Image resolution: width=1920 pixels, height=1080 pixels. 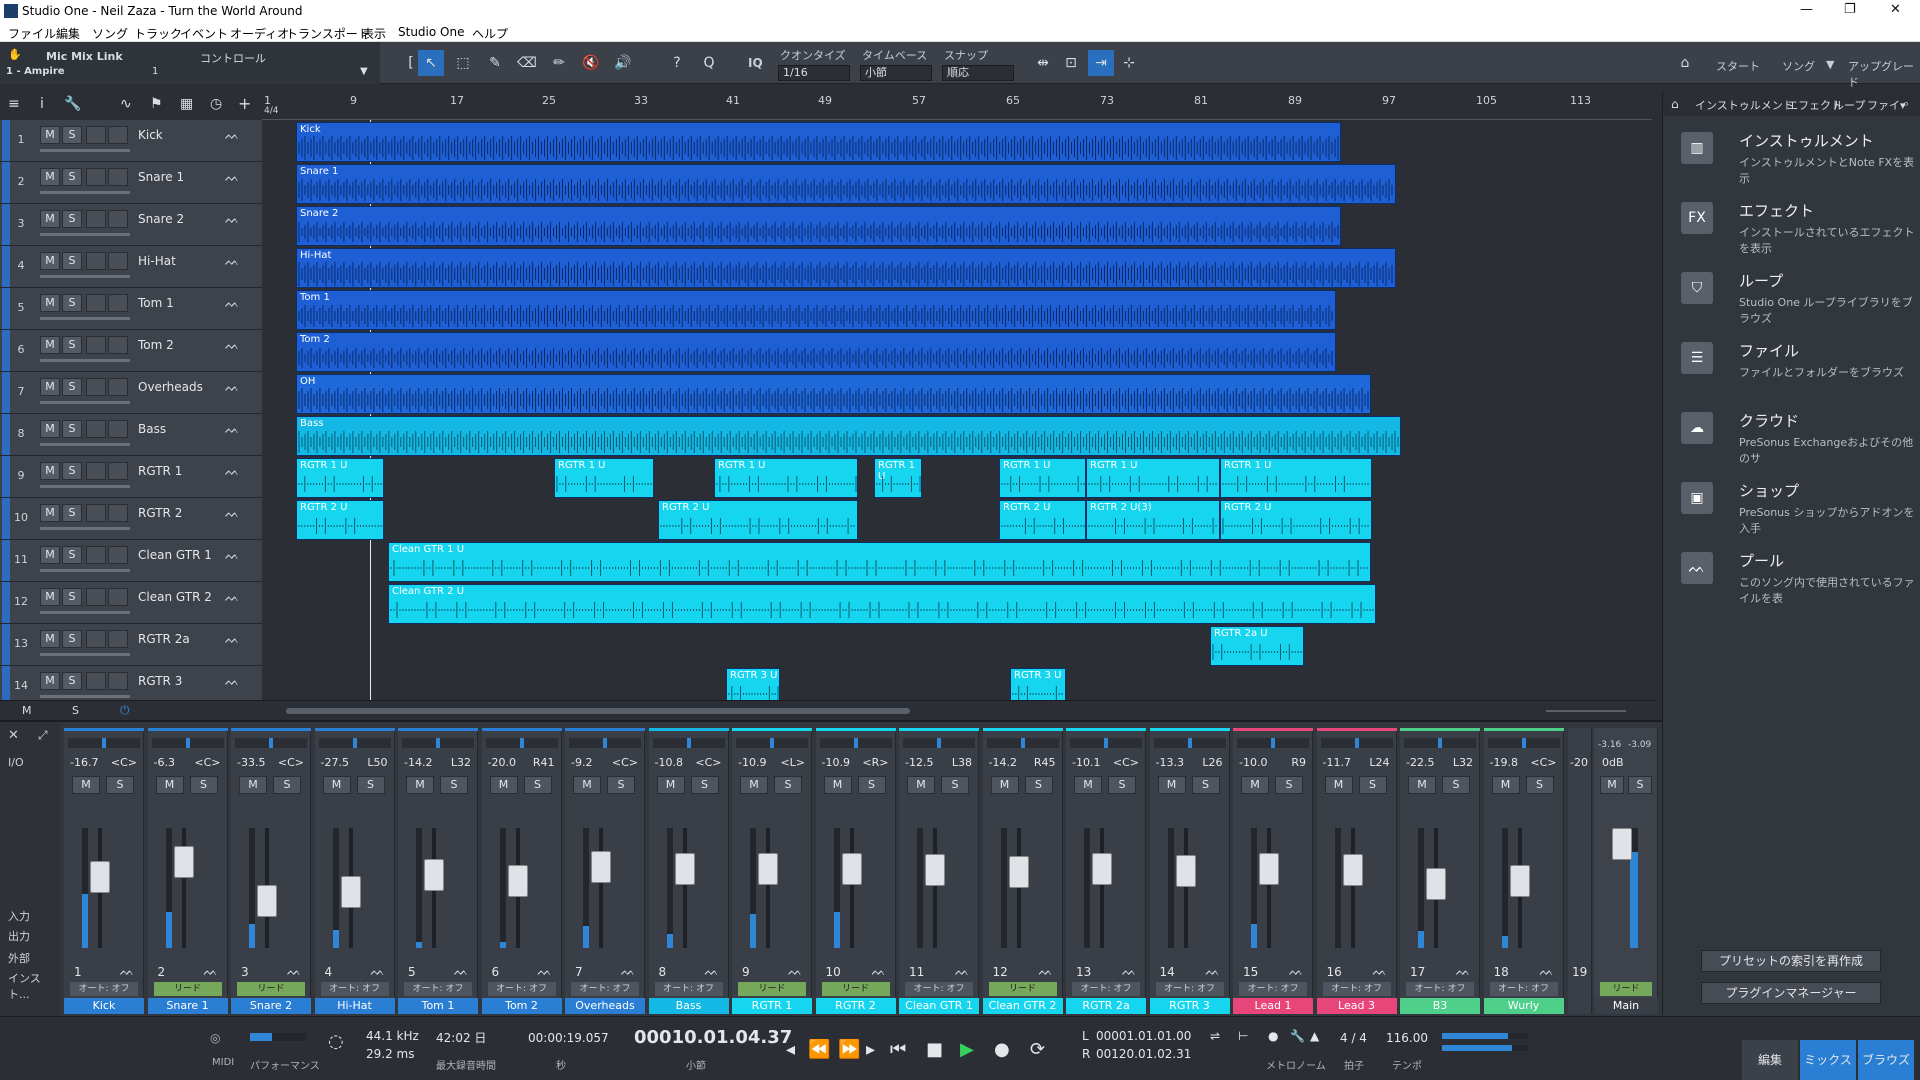 I want to click on split-tool-icon: ✎, so click(x=495, y=63).